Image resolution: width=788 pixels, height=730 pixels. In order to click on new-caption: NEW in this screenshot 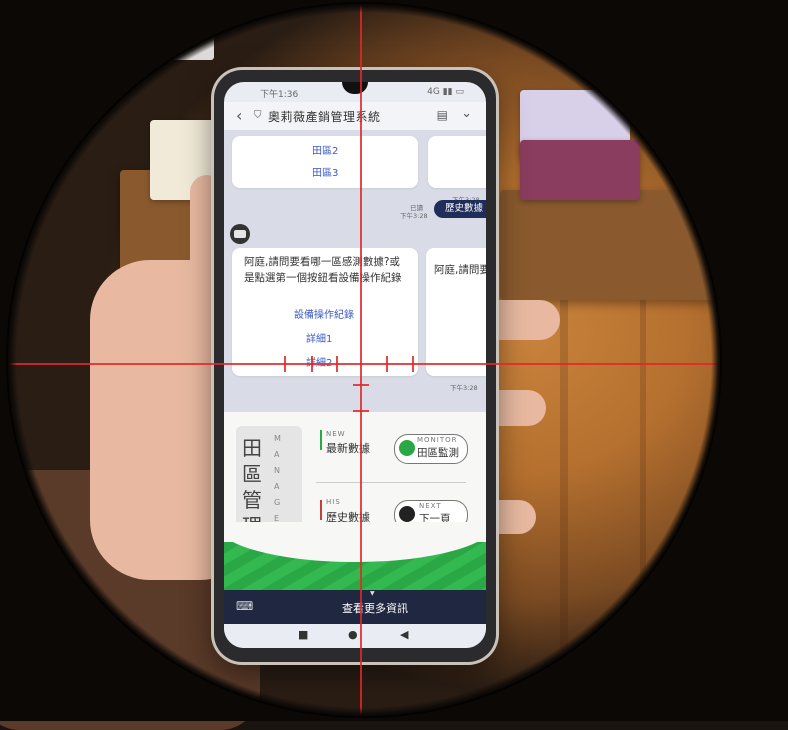, I will do `click(336, 434)`.